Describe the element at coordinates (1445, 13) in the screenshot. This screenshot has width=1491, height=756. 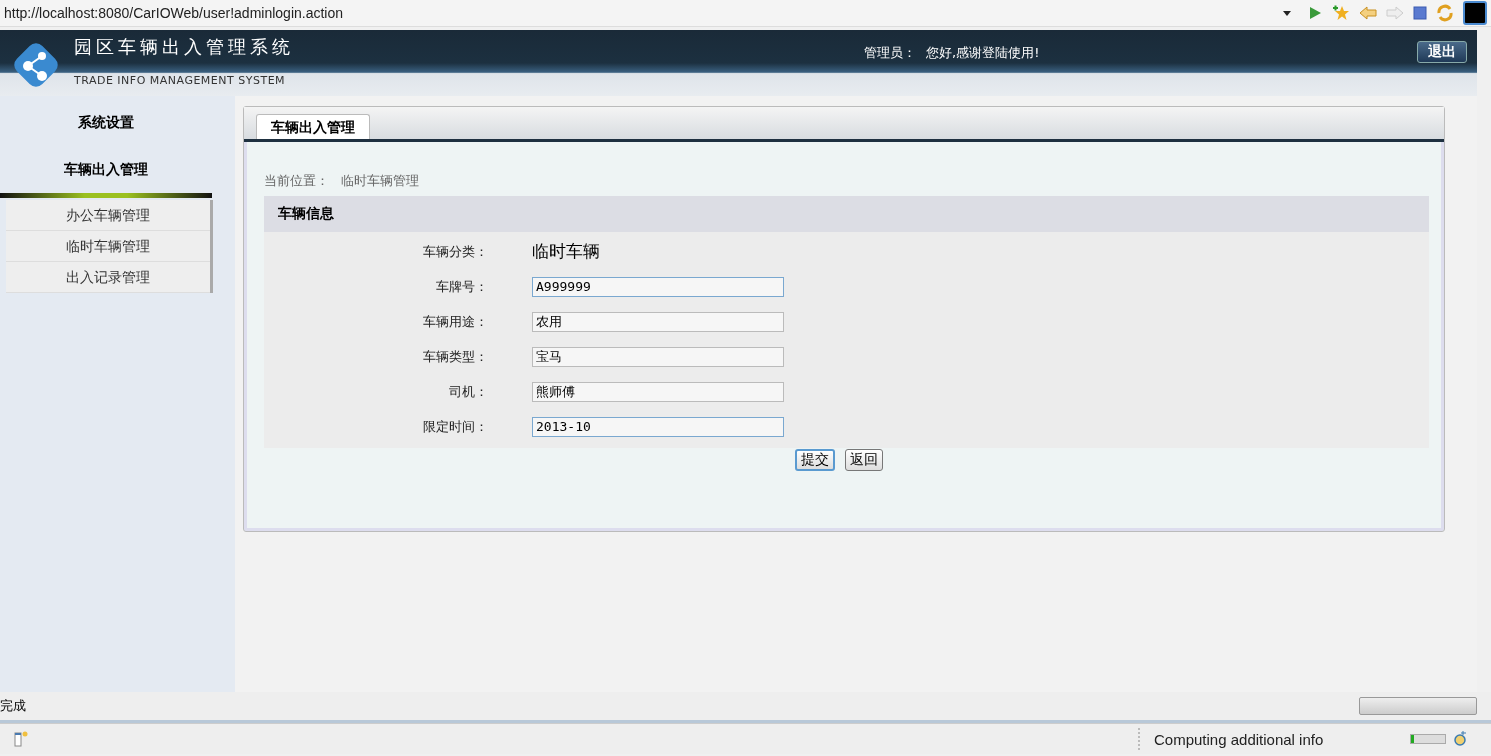
I see `refresh-icon` at that location.